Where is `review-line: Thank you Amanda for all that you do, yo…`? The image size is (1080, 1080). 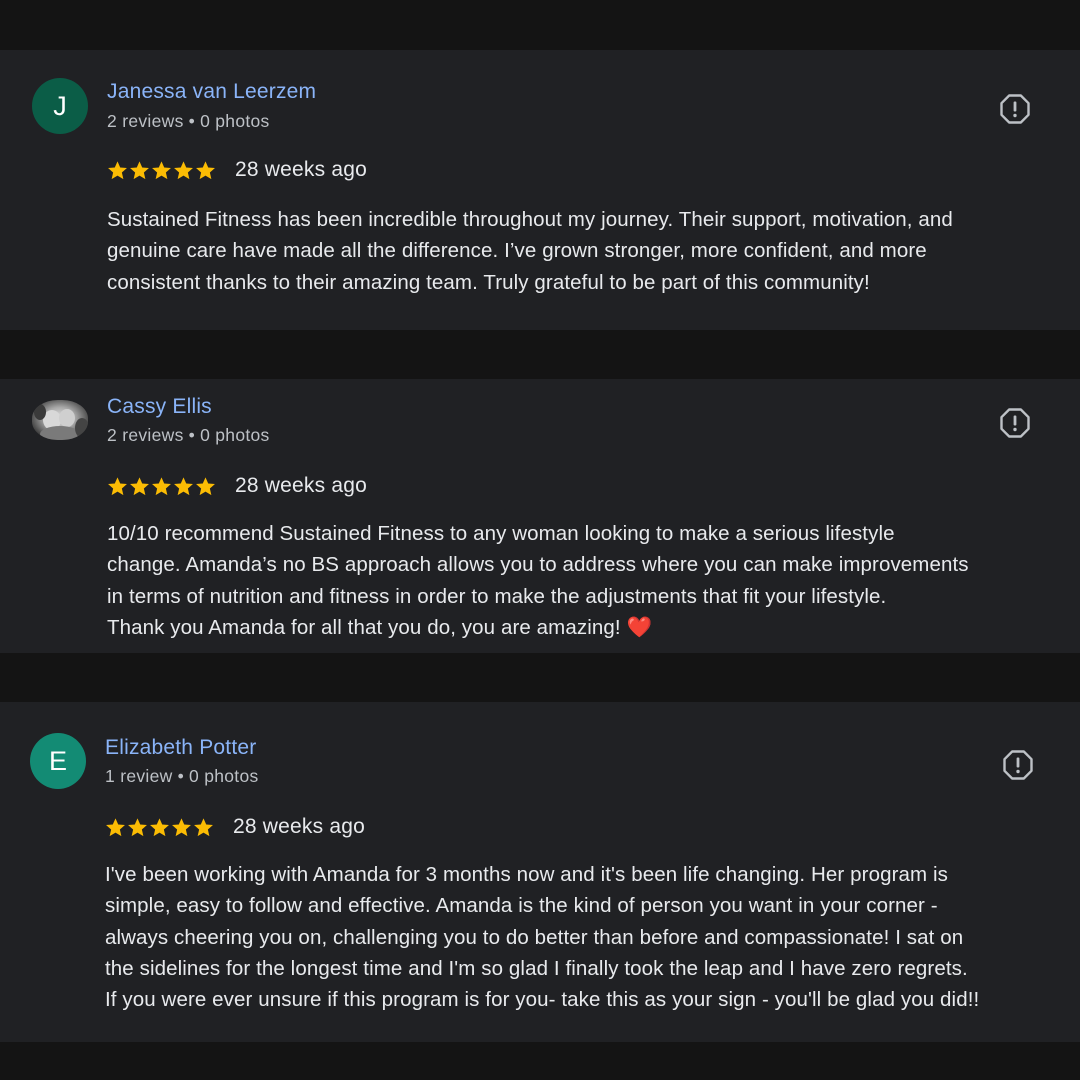 review-line: Thank you Amanda for all that you do, yo… is located at coordinates (538, 627).